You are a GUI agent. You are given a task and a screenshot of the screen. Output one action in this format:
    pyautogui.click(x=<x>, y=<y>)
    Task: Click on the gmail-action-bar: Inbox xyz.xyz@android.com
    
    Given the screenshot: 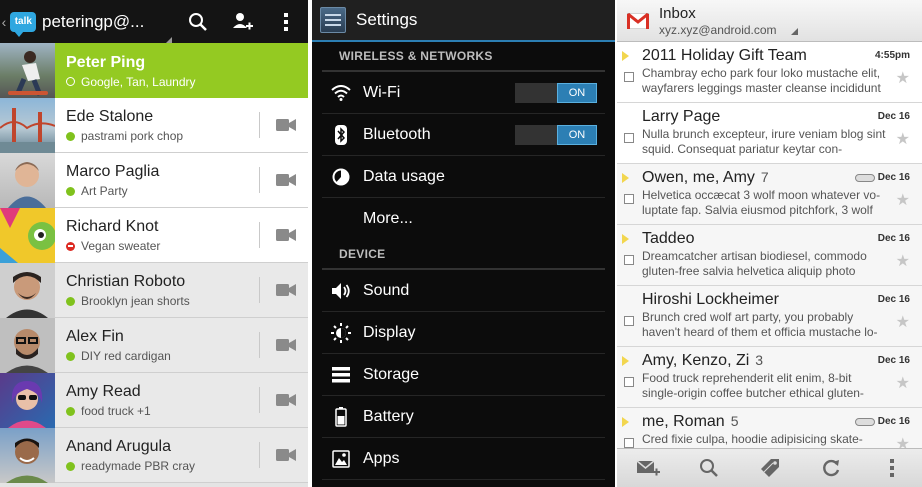 What is the action you would take?
    pyautogui.click(x=769, y=21)
    